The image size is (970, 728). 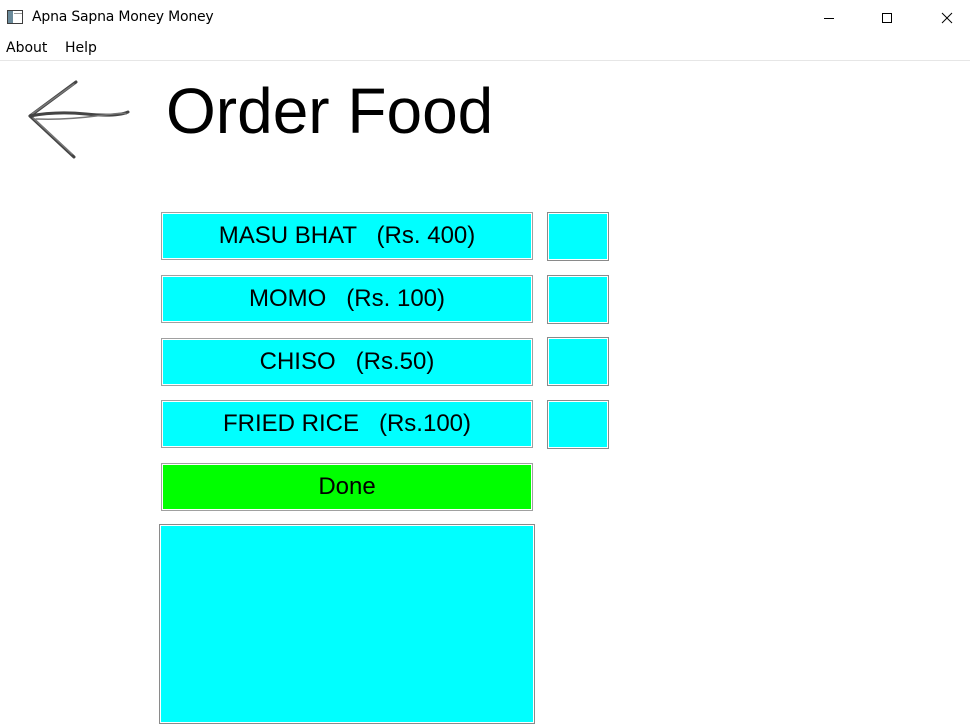 What do you see at coordinates (347, 362) in the screenshot?
I see `food-item-chiso-button: CHISO (Rs.50)` at bounding box center [347, 362].